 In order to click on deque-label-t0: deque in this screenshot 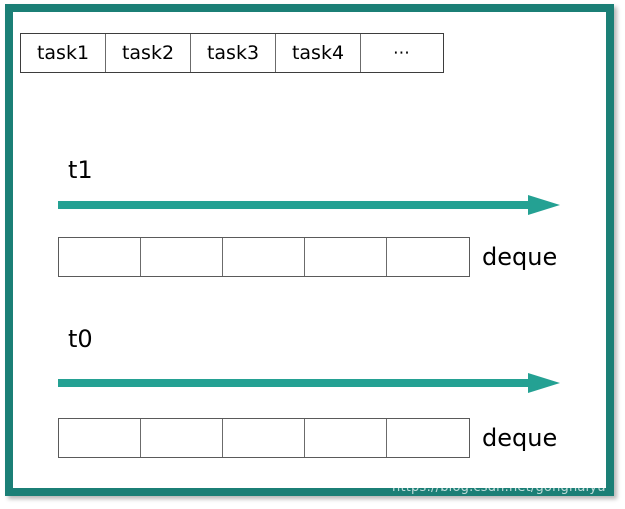, I will do `click(520, 438)`.